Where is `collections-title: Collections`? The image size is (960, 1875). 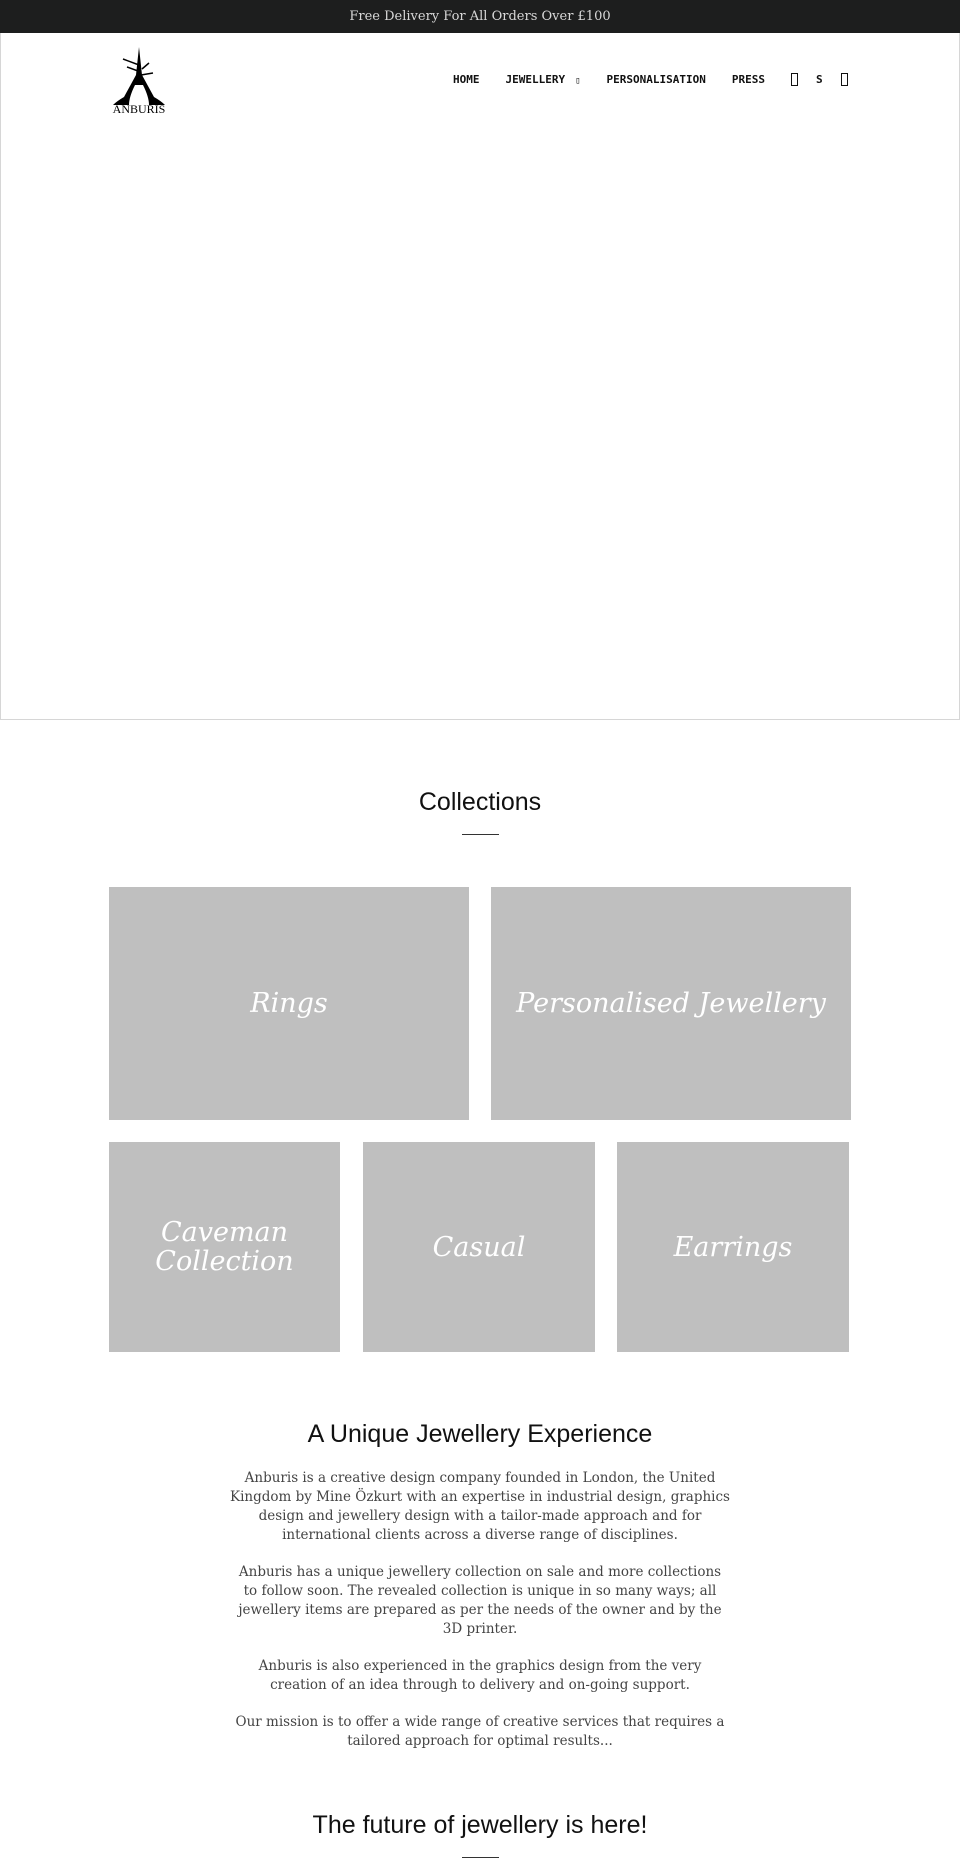 collections-title: Collections is located at coordinates (480, 802).